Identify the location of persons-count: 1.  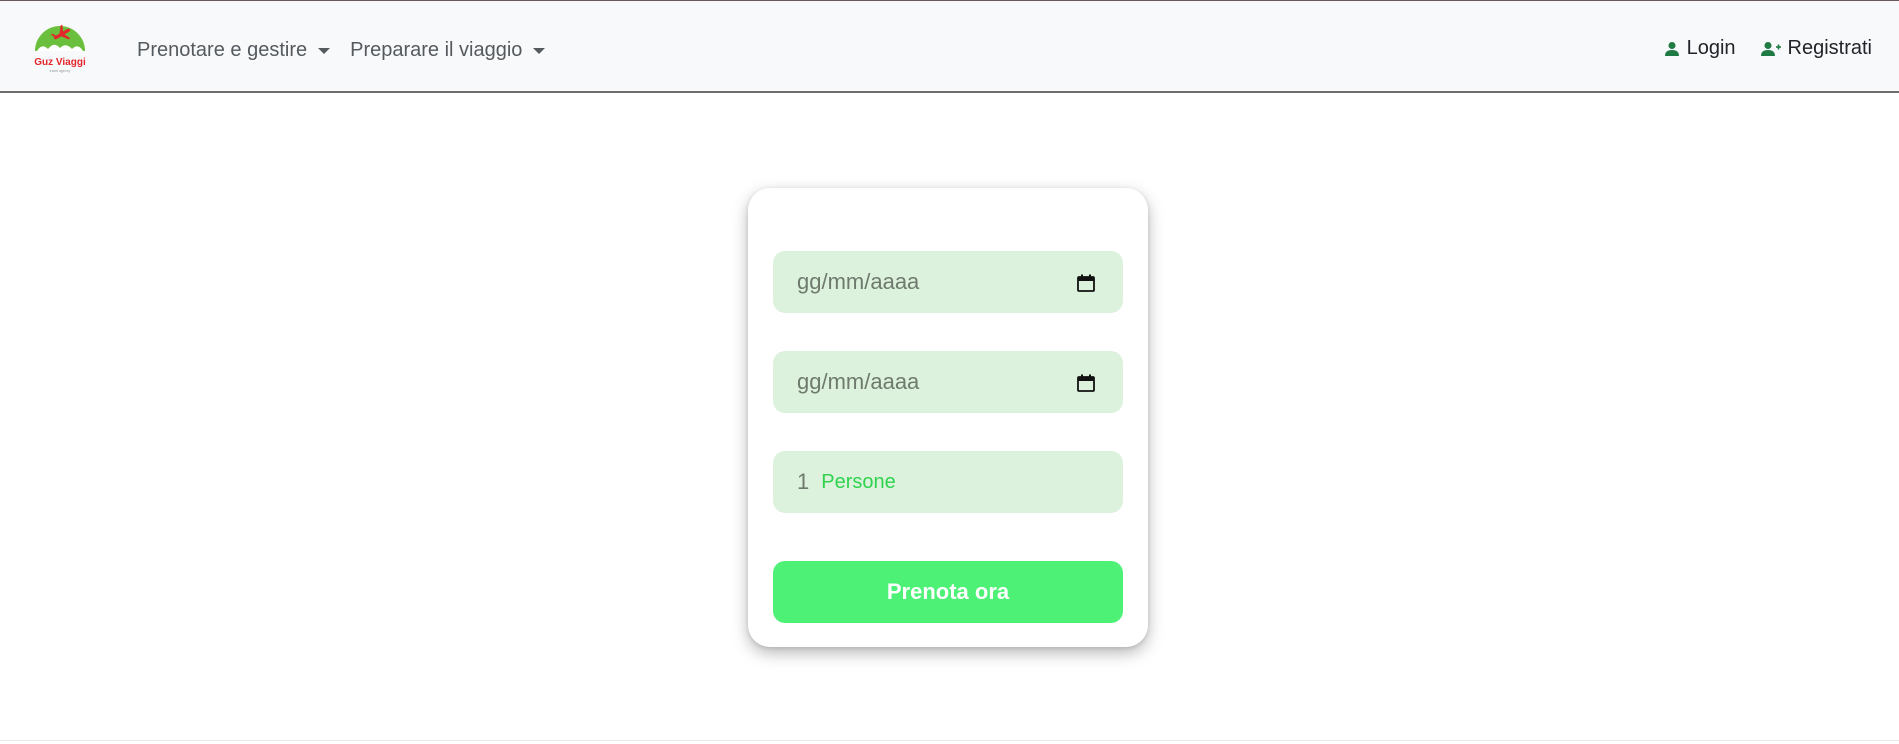
(803, 481).